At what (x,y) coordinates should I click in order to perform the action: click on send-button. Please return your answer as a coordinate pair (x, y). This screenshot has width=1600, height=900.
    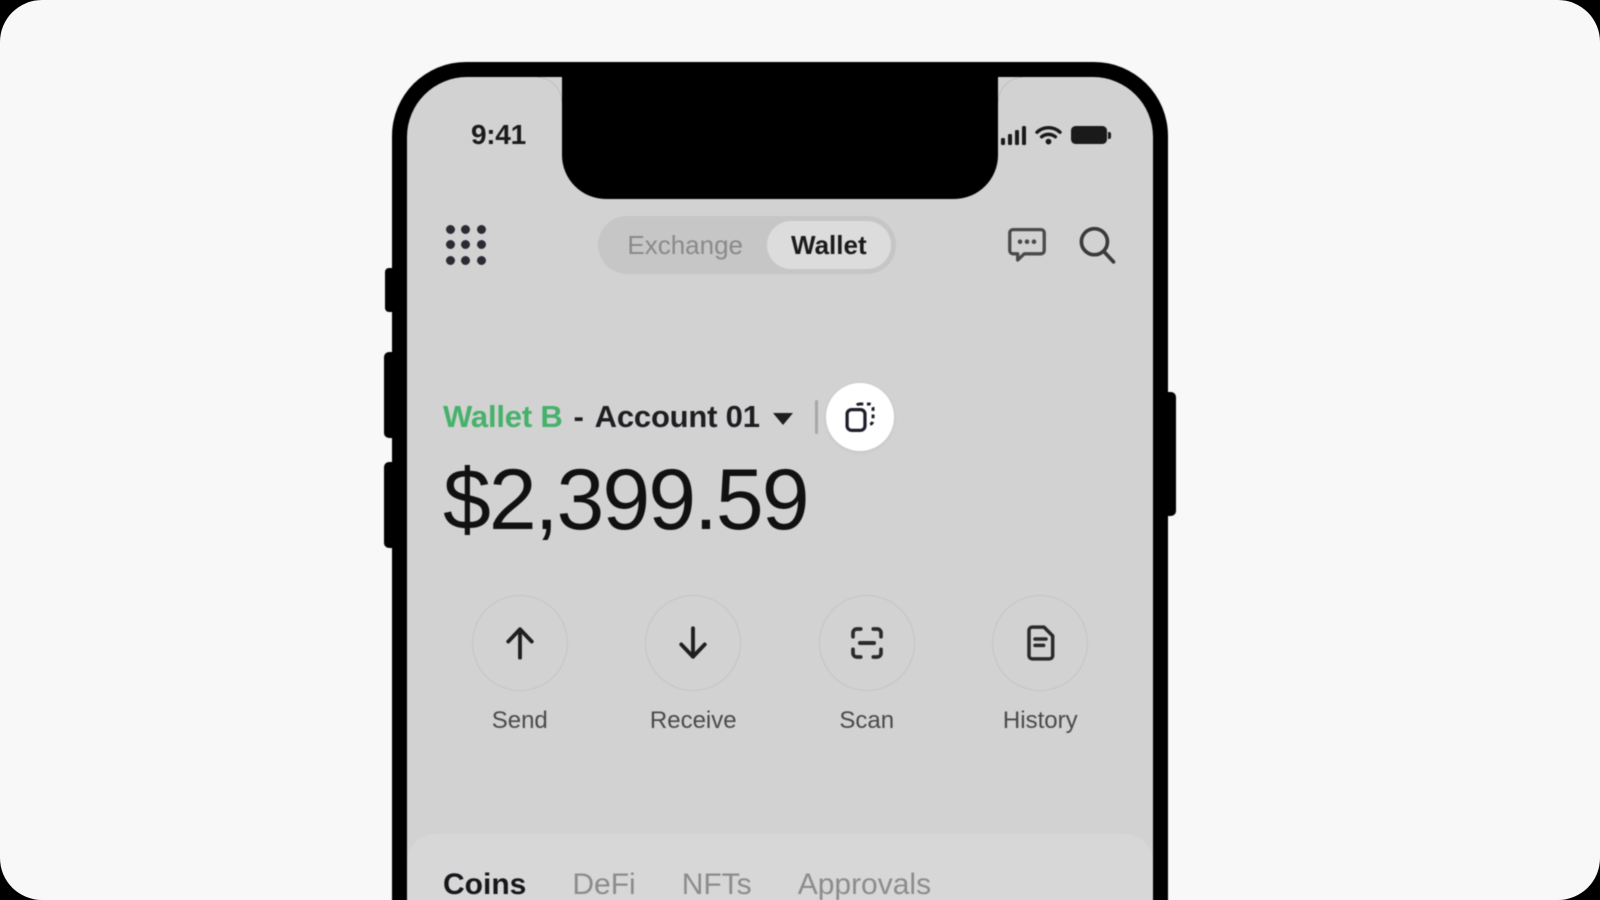
    Looking at the image, I should click on (519, 643).